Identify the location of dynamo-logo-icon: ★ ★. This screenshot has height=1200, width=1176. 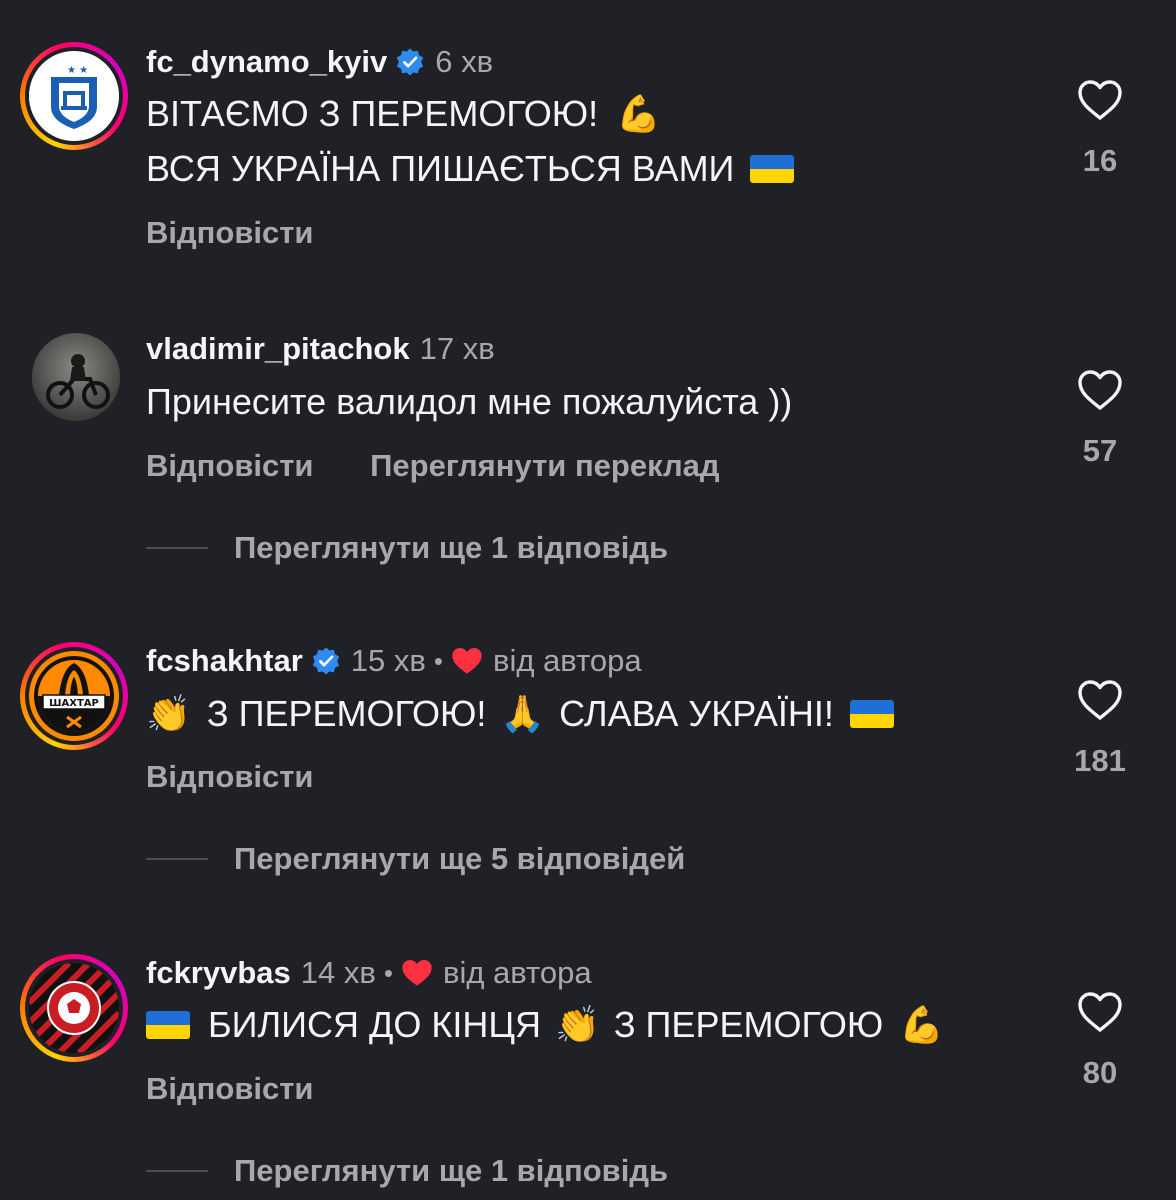
(74, 96).